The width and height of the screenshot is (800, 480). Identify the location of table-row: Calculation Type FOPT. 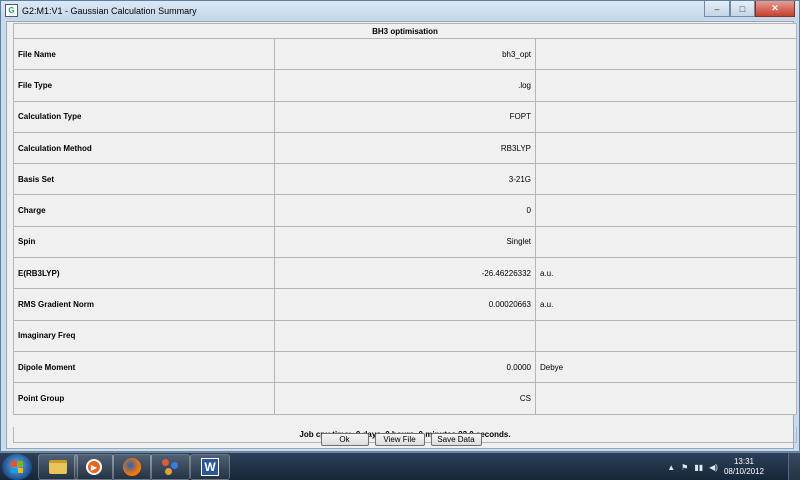
(405, 116).